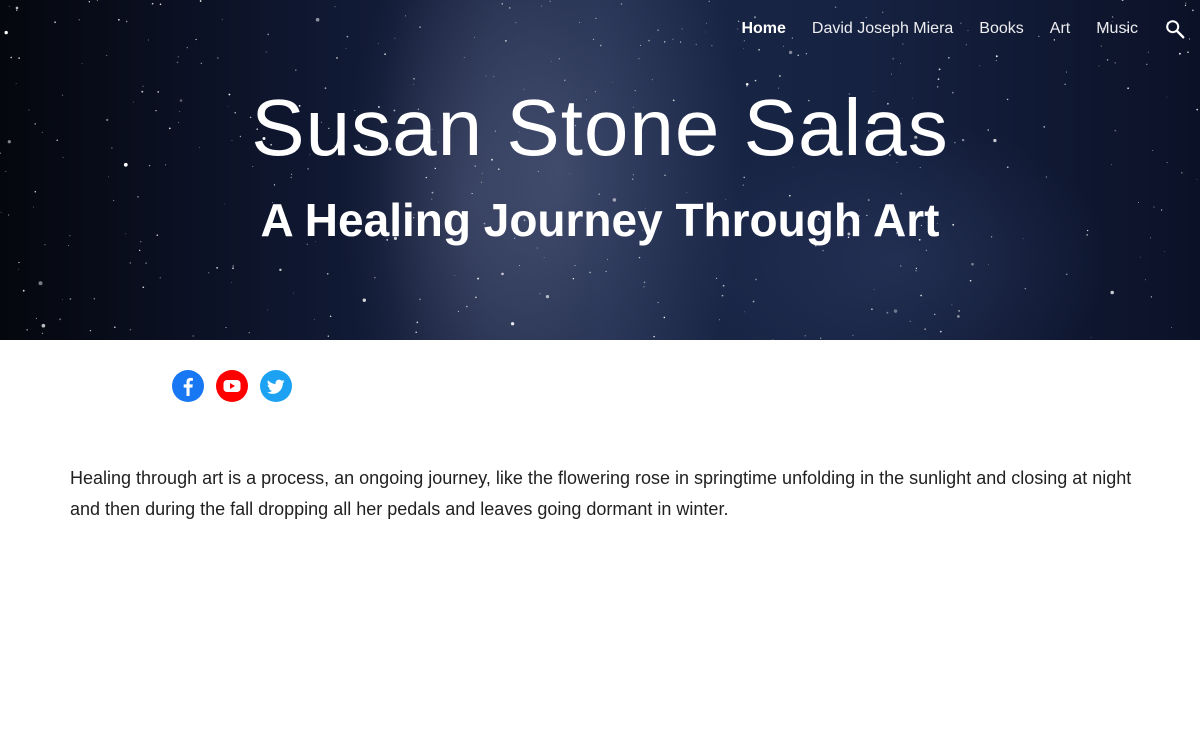  What do you see at coordinates (600, 220) in the screenshot?
I see `site-subtitle: A Healing Journey Through Art` at bounding box center [600, 220].